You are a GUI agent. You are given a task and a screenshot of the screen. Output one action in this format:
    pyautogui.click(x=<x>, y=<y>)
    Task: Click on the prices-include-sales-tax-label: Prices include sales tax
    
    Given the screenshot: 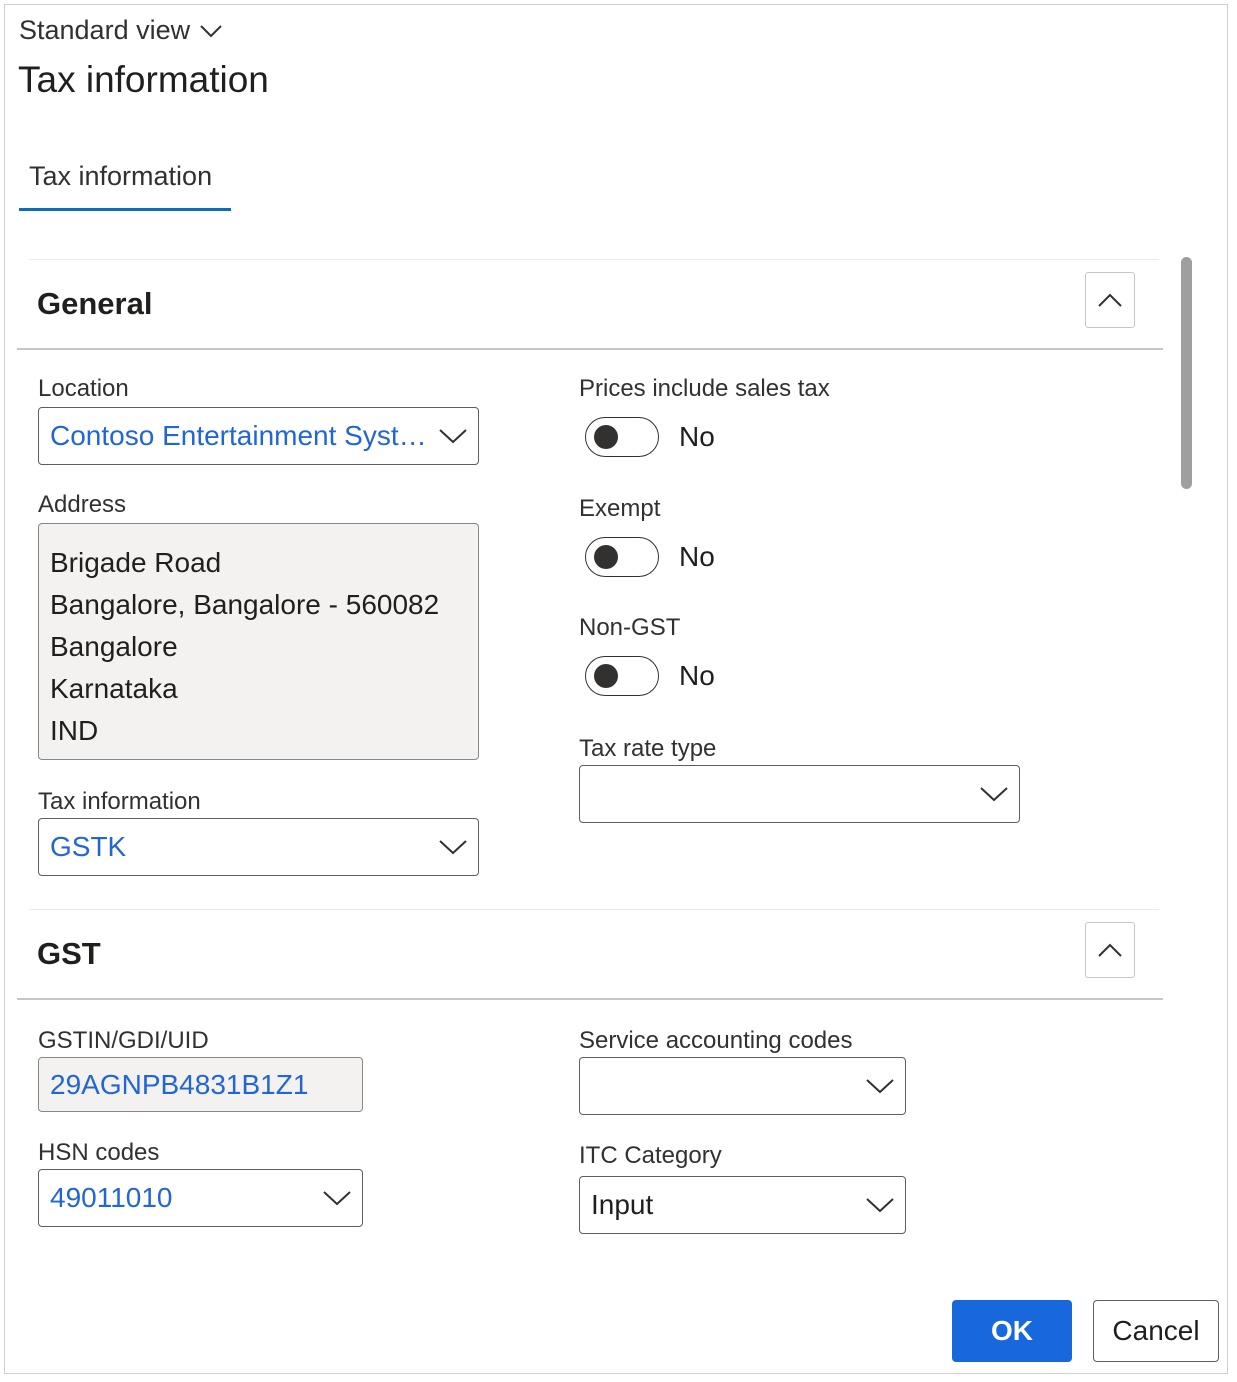 What is the action you would take?
    pyautogui.click(x=704, y=388)
    